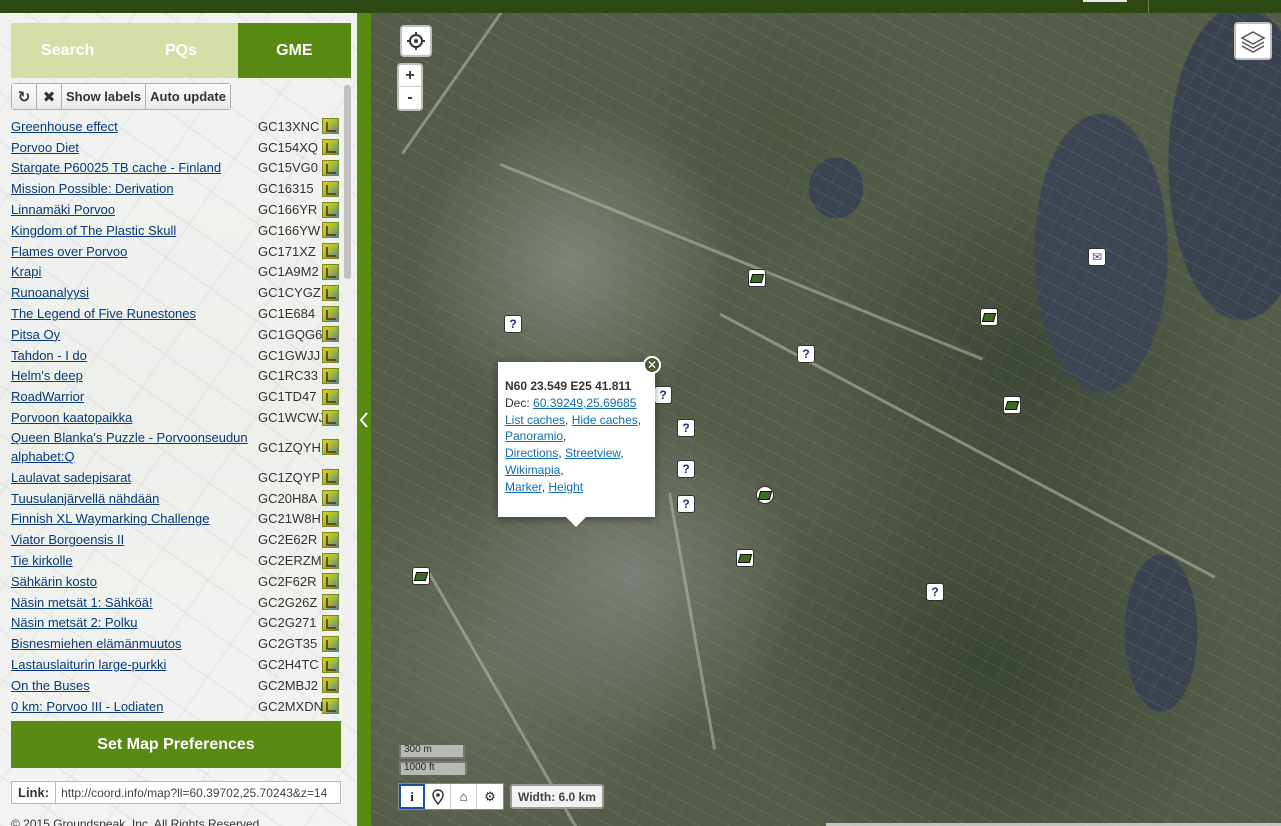 This screenshot has width=1281, height=826. I want to click on panoramio-link: Panoramio, so click(534, 436).